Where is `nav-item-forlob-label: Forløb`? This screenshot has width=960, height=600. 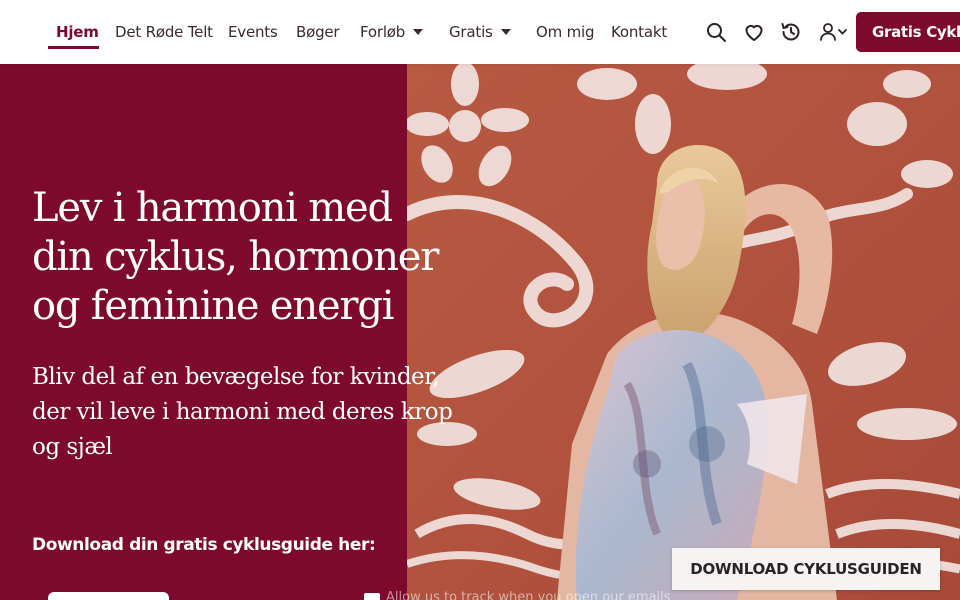
nav-item-forlob-label: Forløb is located at coordinates (383, 32).